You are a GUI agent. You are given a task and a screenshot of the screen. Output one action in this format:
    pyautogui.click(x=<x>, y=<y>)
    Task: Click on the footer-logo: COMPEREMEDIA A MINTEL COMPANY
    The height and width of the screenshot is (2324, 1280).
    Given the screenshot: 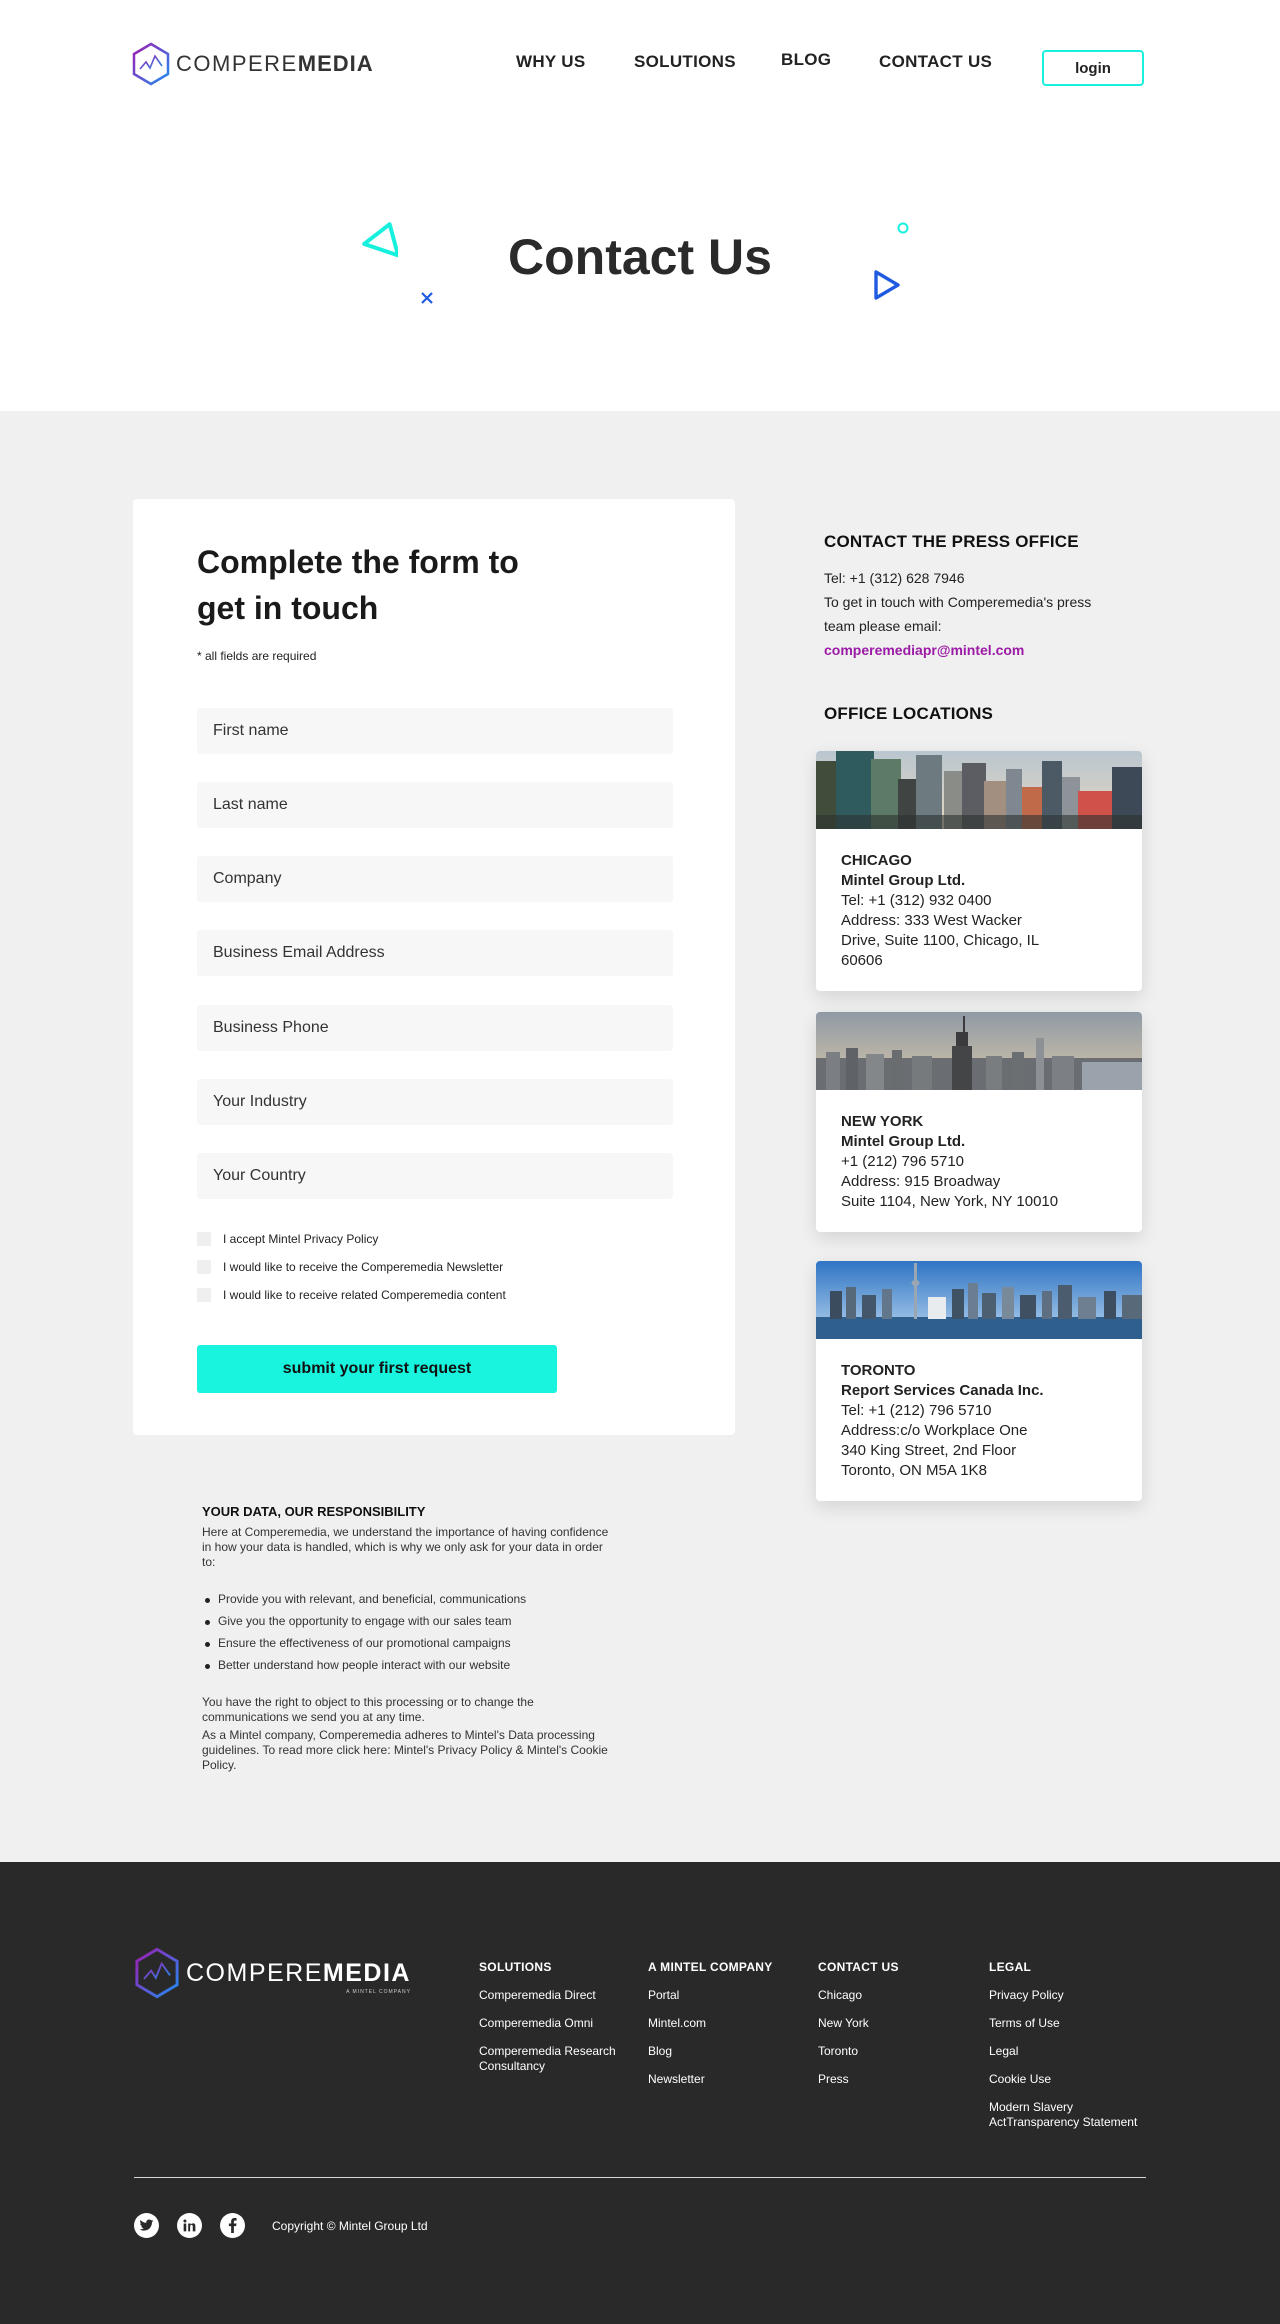 What is the action you would take?
    pyautogui.click(x=272, y=1973)
    